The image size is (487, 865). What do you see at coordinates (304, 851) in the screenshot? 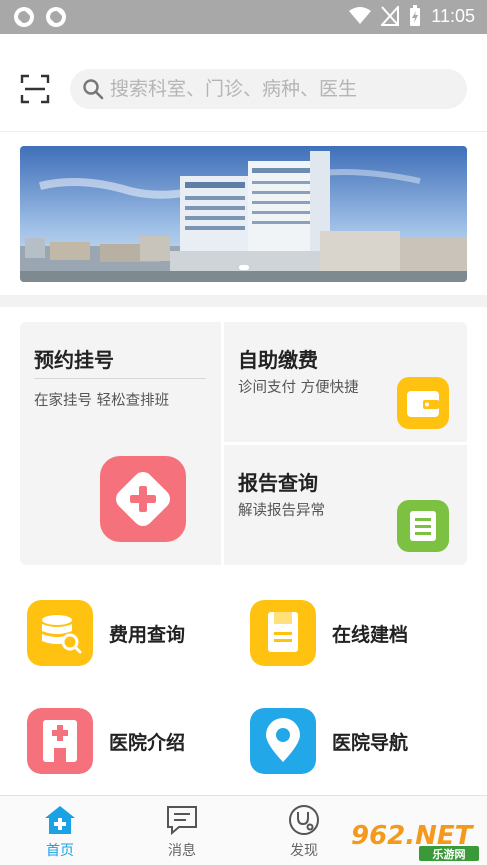
I see `tab-label: 发现` at bounding box center [304, 851].